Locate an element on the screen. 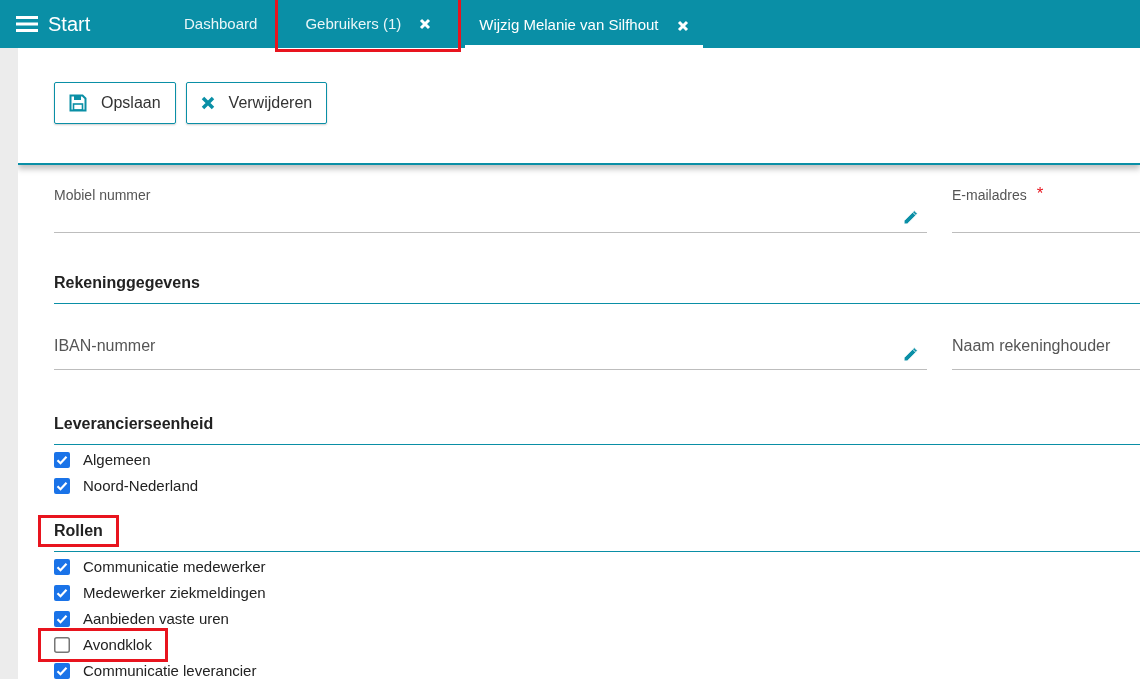  tab: Dashboard is located at coordinates (221, 24).